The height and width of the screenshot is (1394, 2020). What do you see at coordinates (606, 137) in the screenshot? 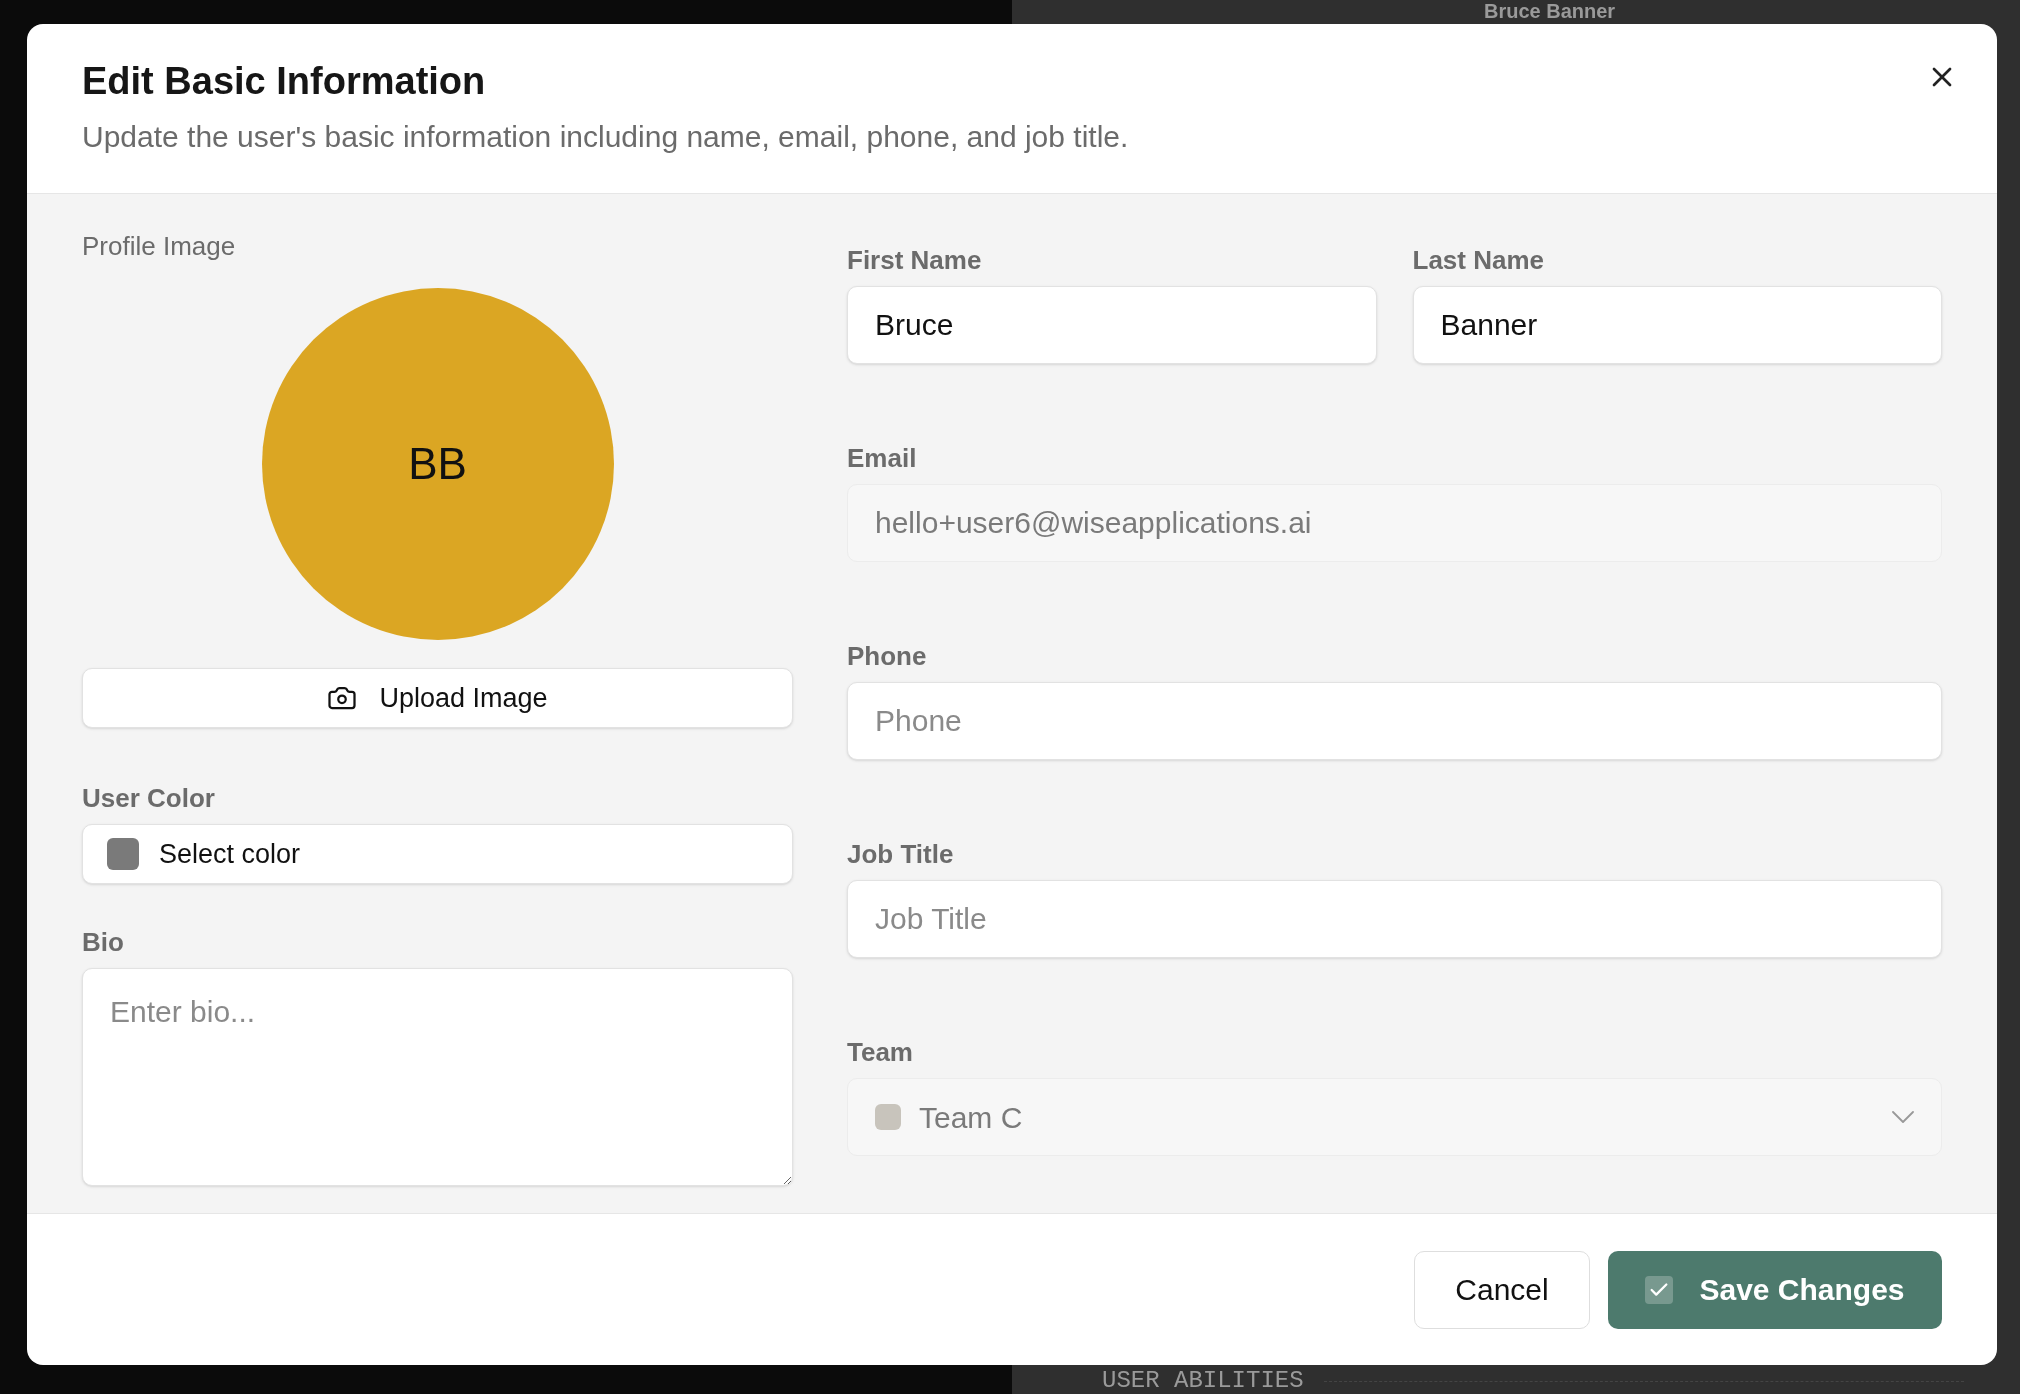
I see `dialog-description: Update the user's basic information including name, email, phone, and job title.` at bounding box center [606, 137].